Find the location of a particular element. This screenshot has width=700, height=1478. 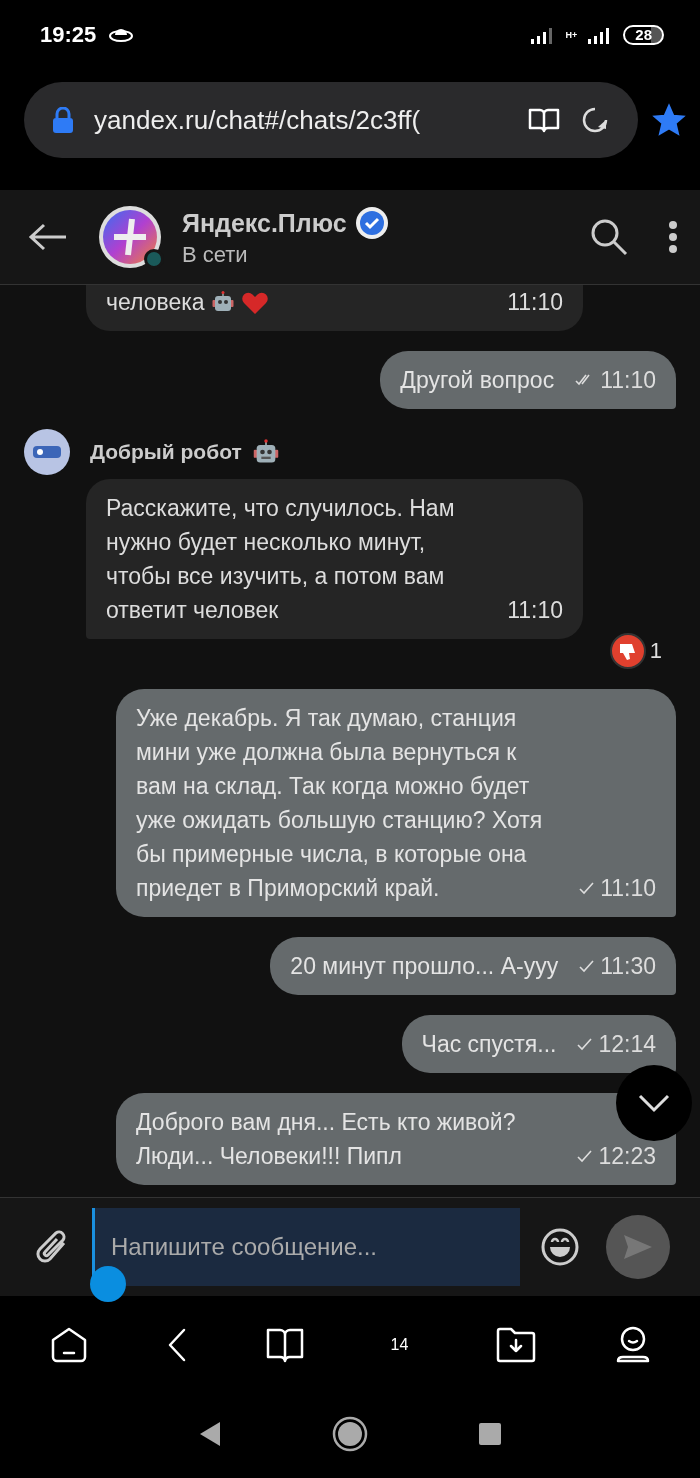

reaction-count: 1 is located at coordinates (655, 651).